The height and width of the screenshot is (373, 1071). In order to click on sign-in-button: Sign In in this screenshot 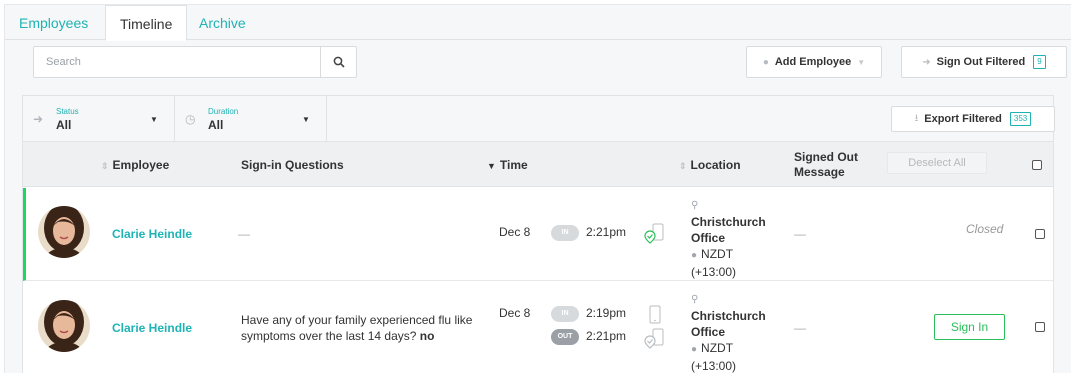, I will do `click(969, 327)`.